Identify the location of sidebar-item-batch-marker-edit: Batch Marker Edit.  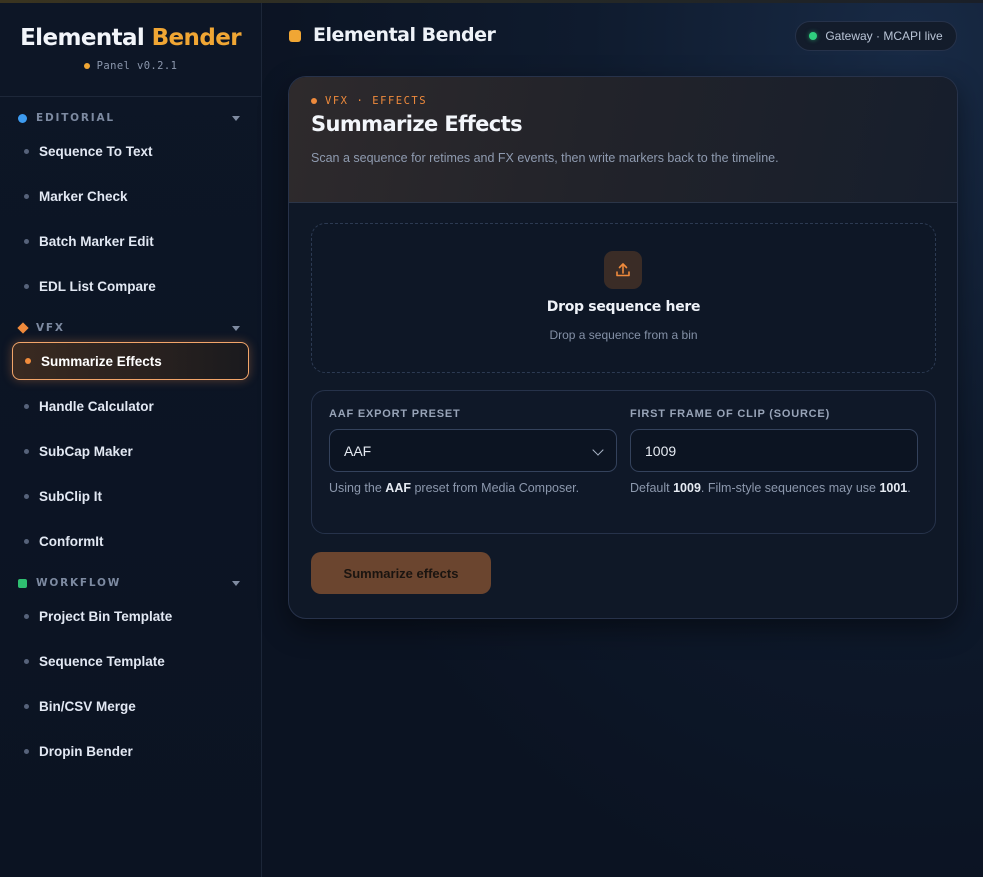
(130, 241).